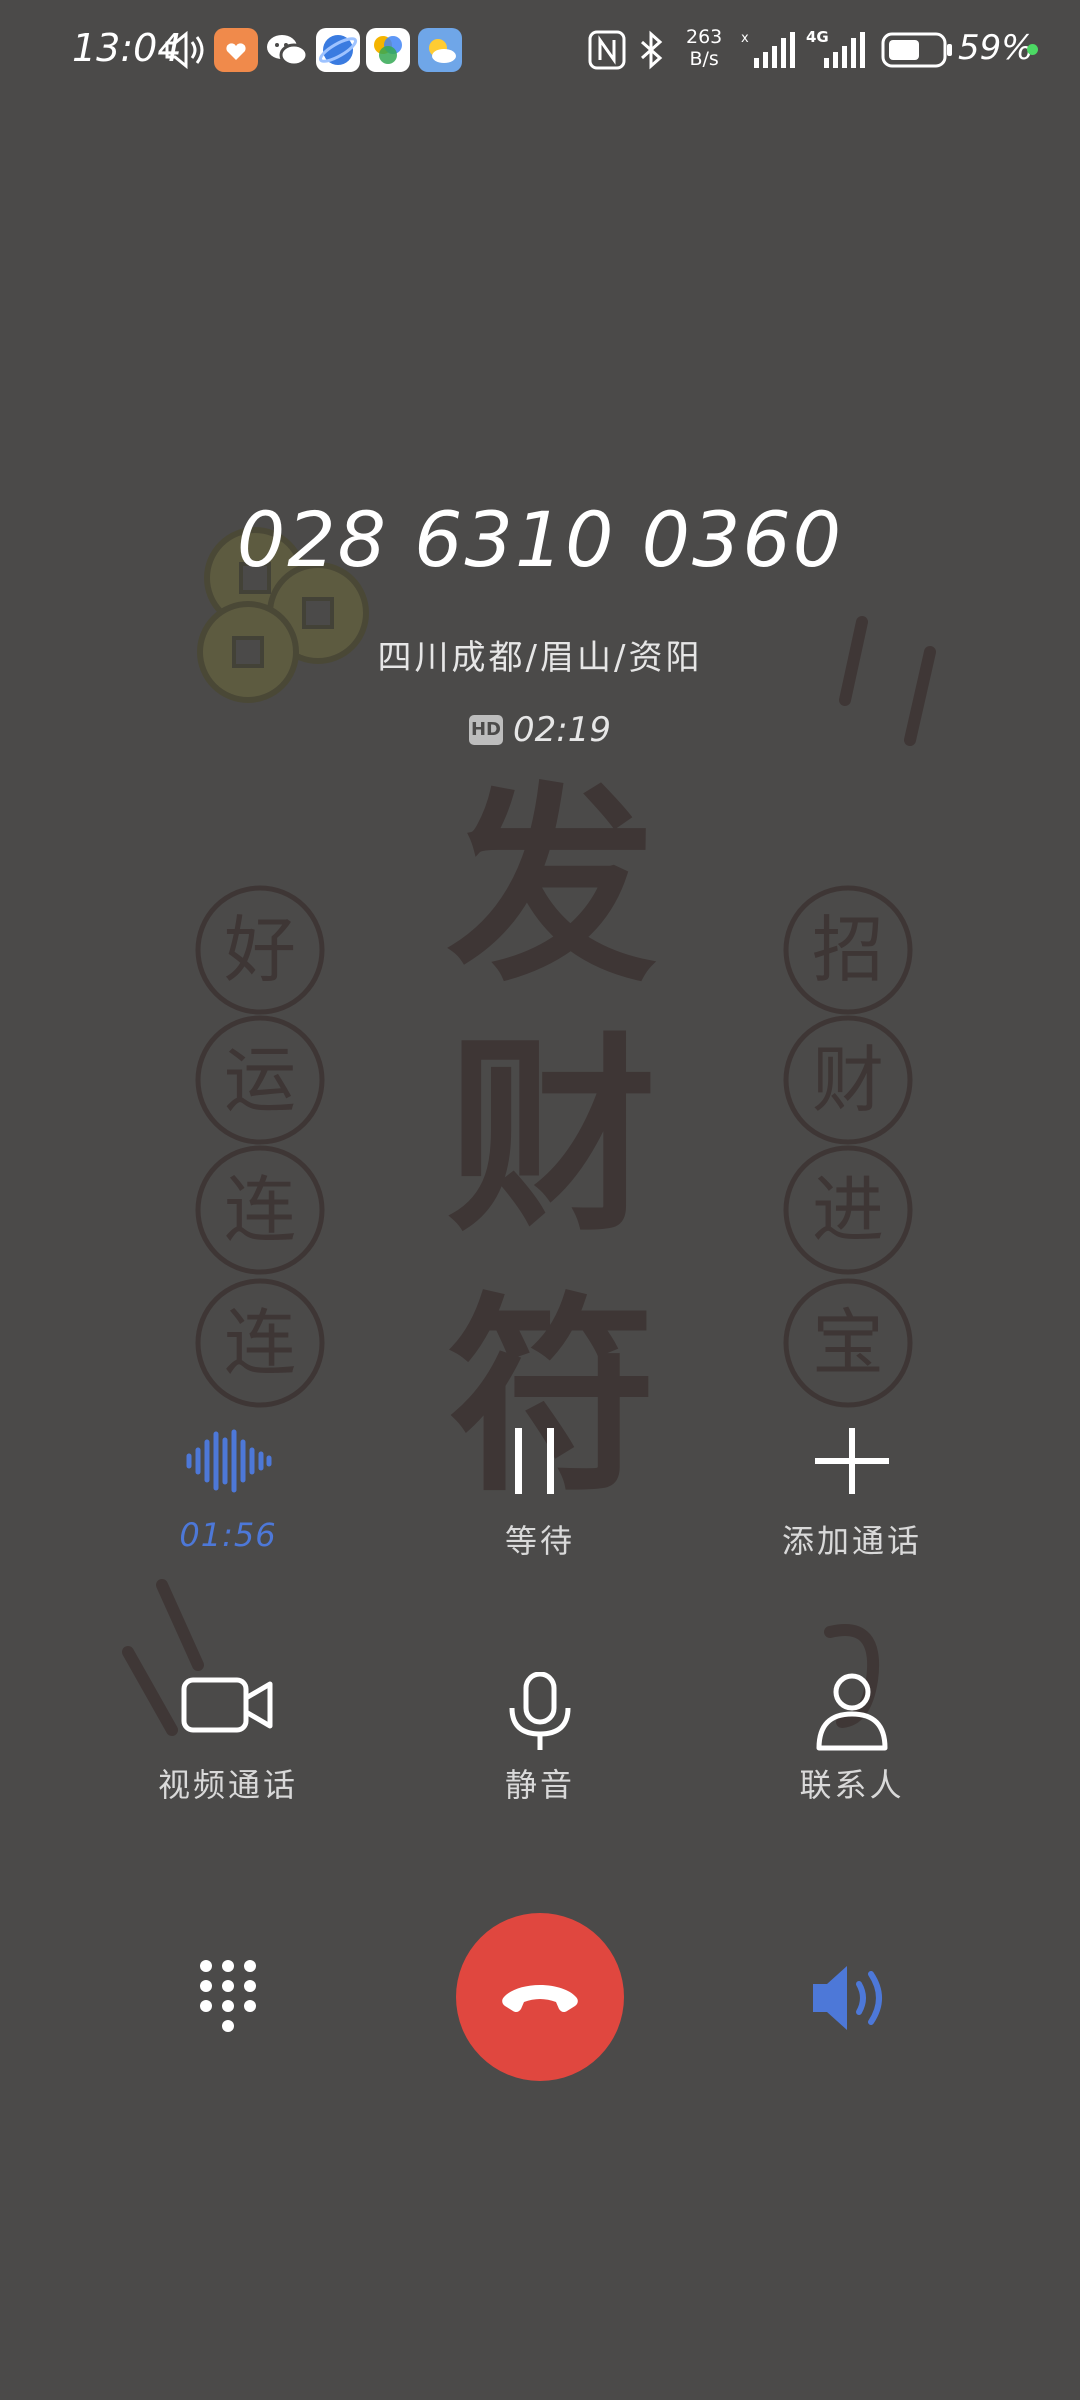 The width and height of the screenshot is (1080, 2400). I want to click on mute-label: 静音, so click(539, 1785).